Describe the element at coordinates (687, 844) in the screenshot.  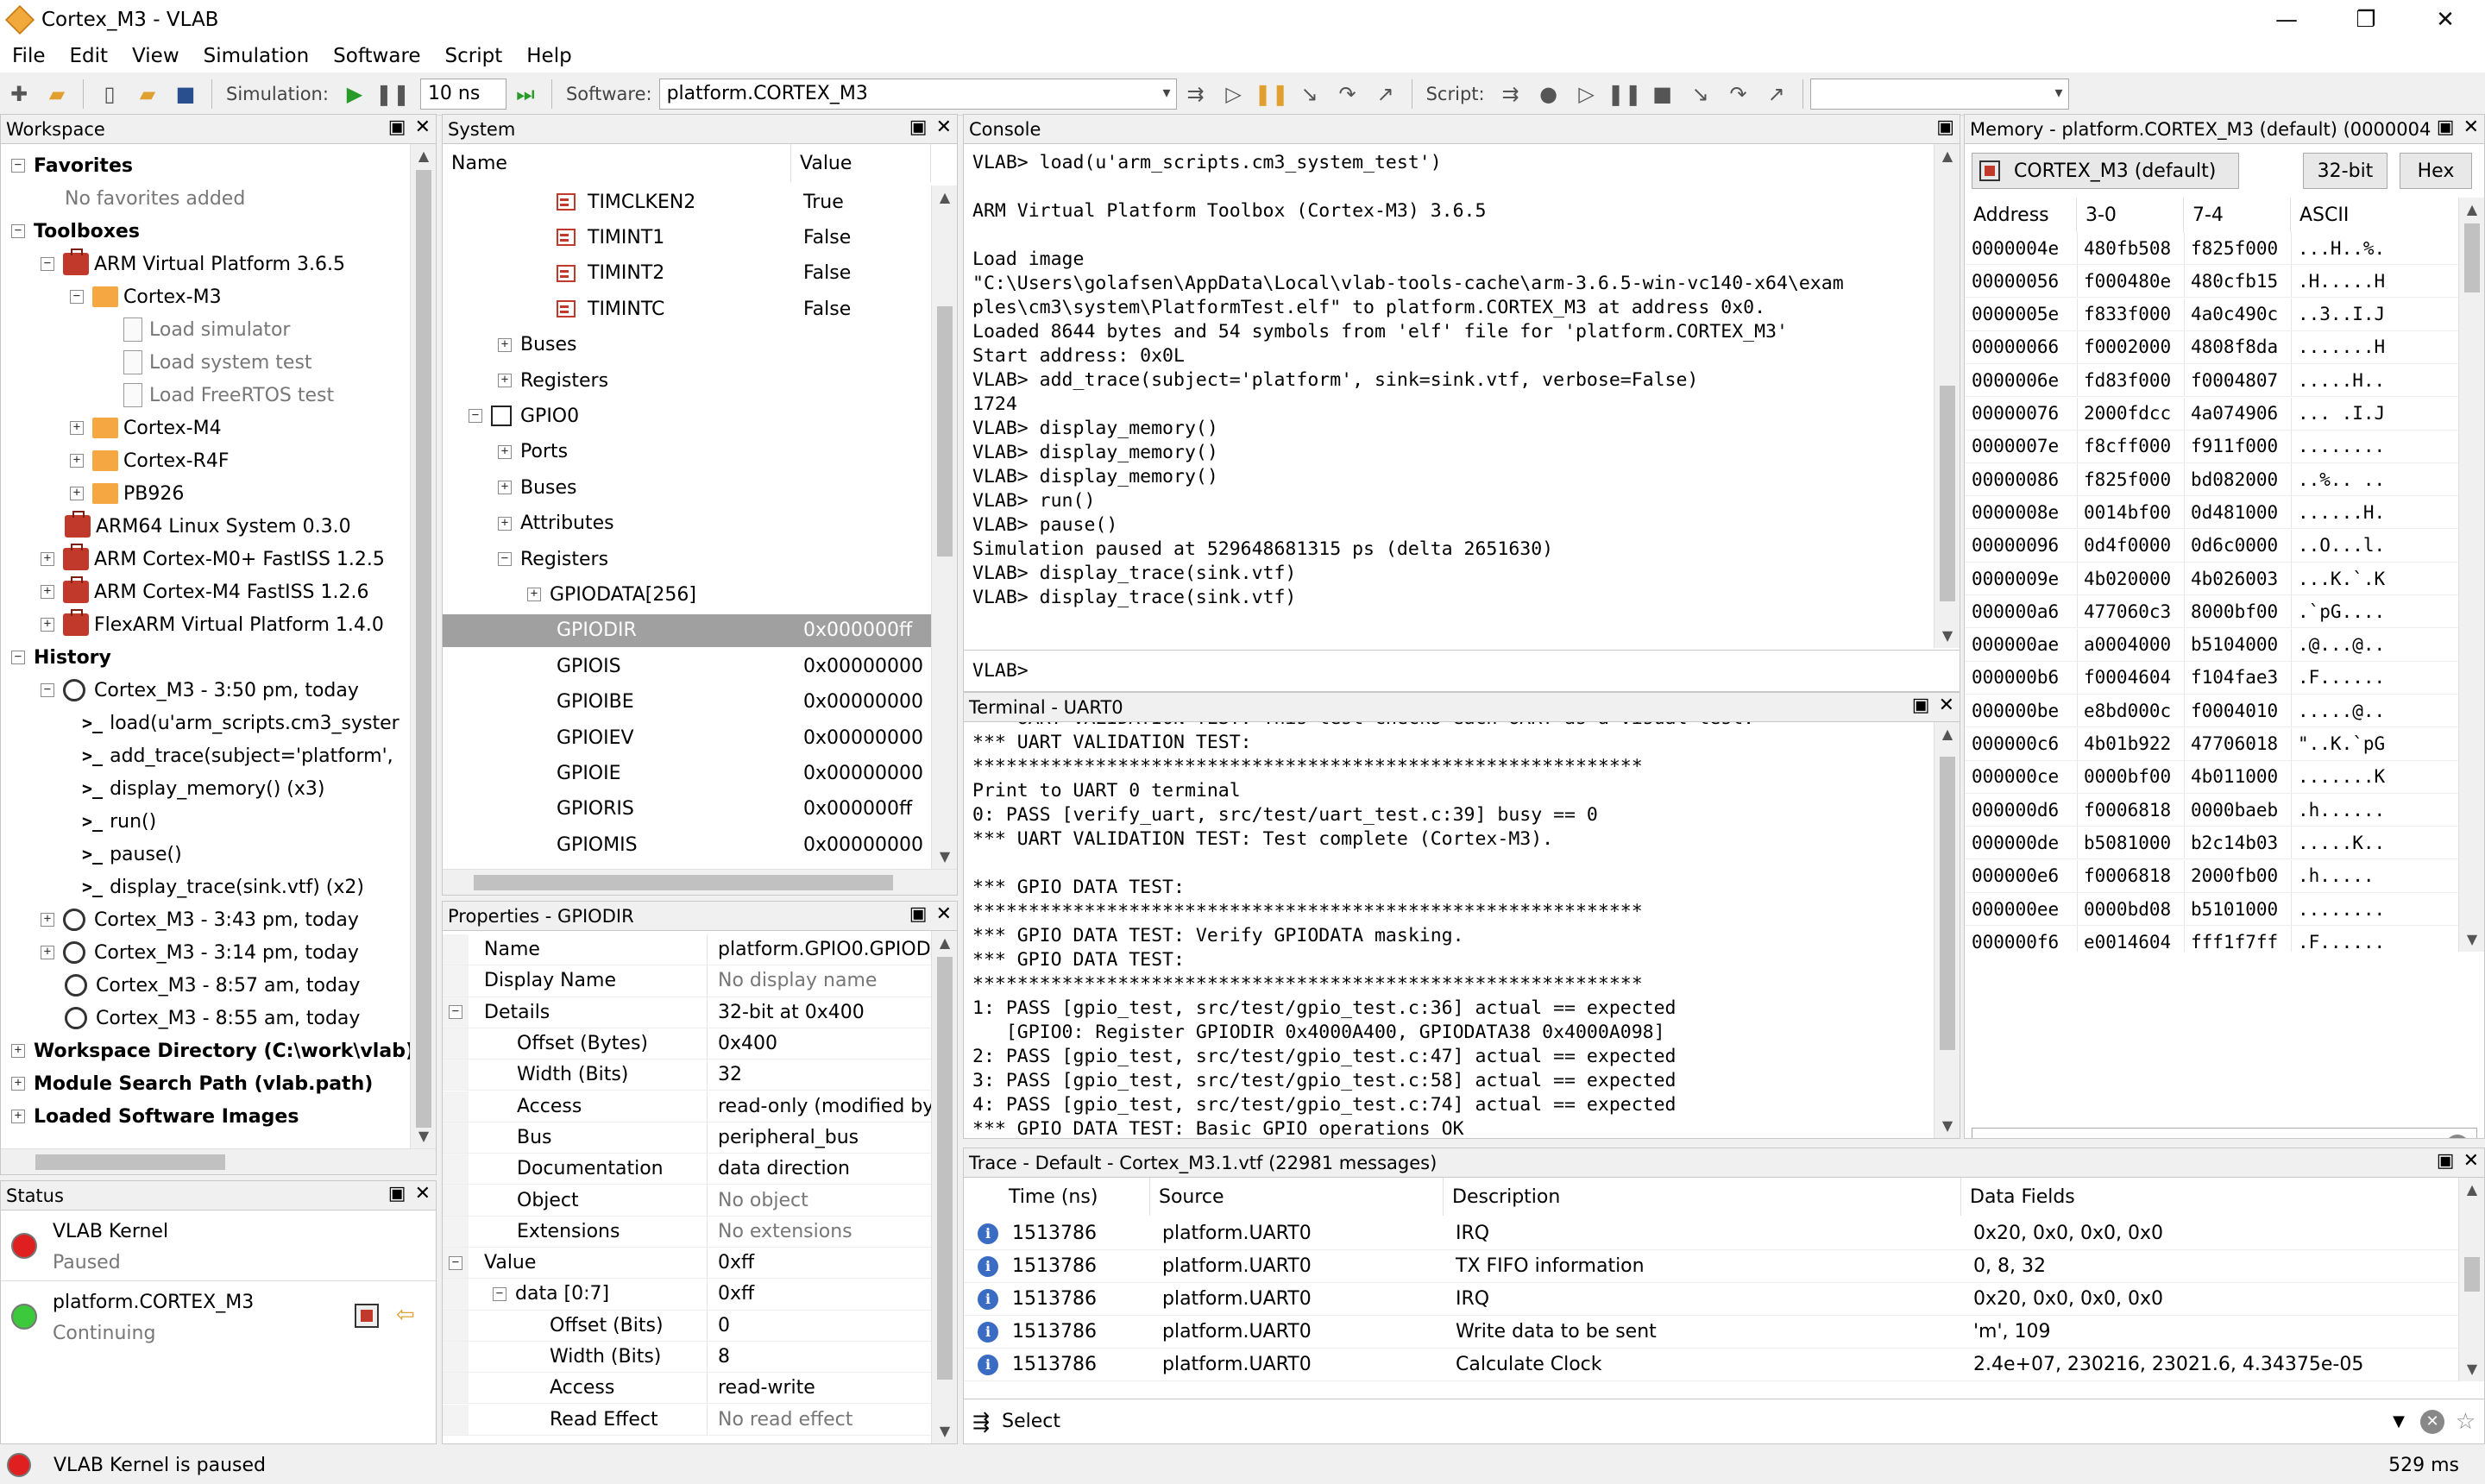
I see `system-row: GPIOMIS 0x00000000` at that location.